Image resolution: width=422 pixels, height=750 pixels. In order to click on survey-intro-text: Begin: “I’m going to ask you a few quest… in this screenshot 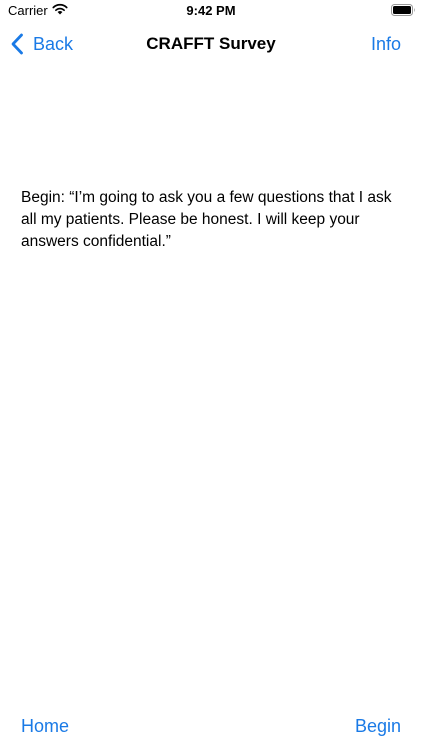, I will do `click(206, 219)`.